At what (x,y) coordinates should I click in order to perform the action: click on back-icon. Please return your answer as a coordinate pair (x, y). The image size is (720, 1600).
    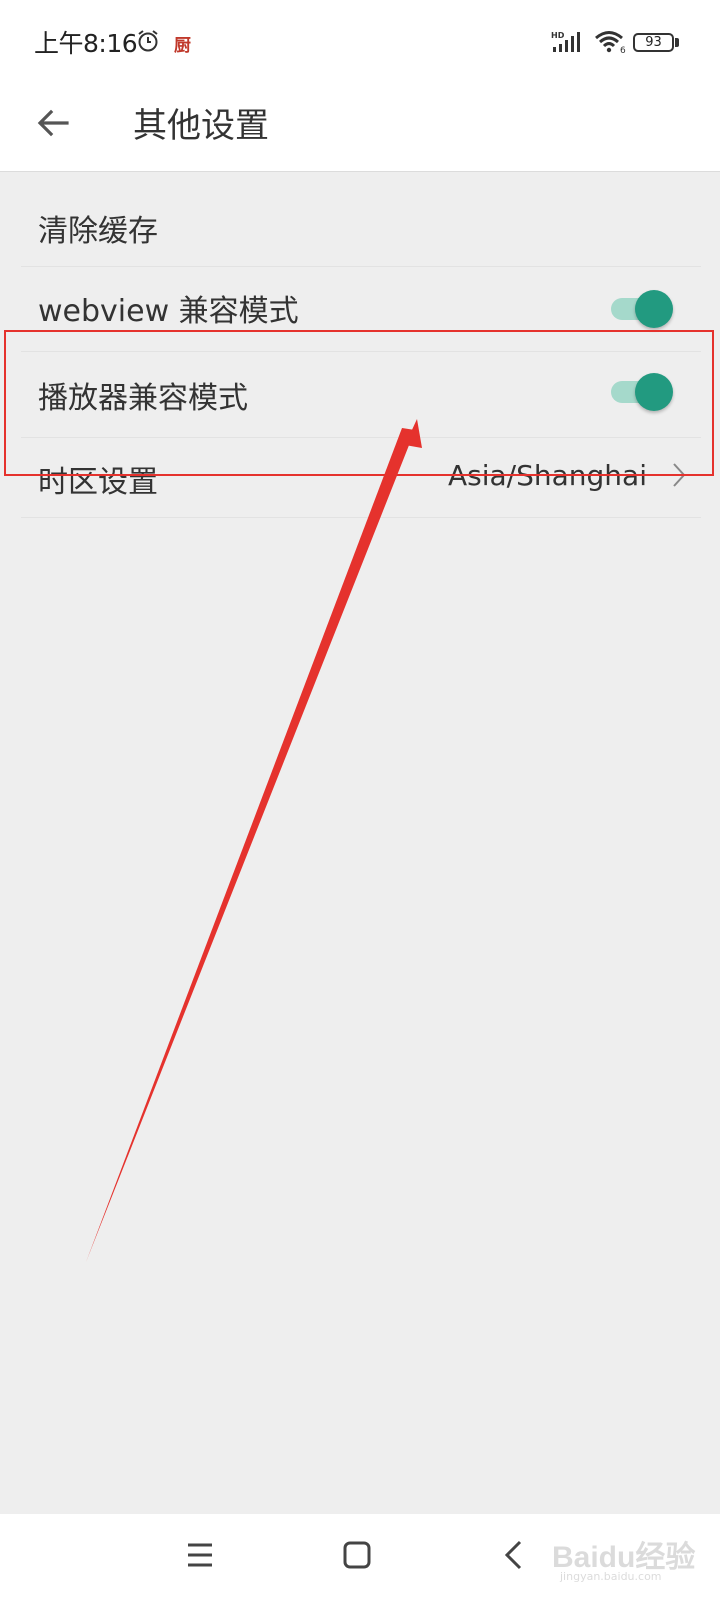
    Looking at the image, I should click on (513, 1557).